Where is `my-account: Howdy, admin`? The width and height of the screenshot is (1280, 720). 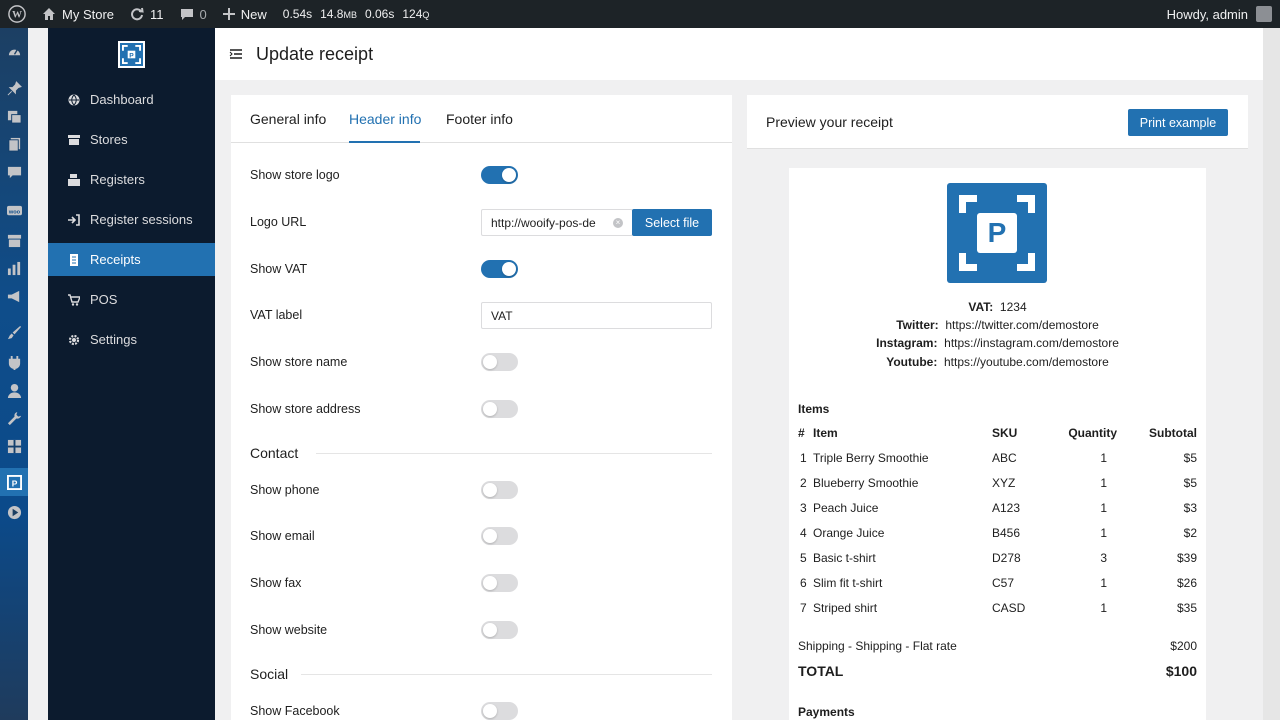 my-account: Howdy, admin is located at coordinates (1223, 14).